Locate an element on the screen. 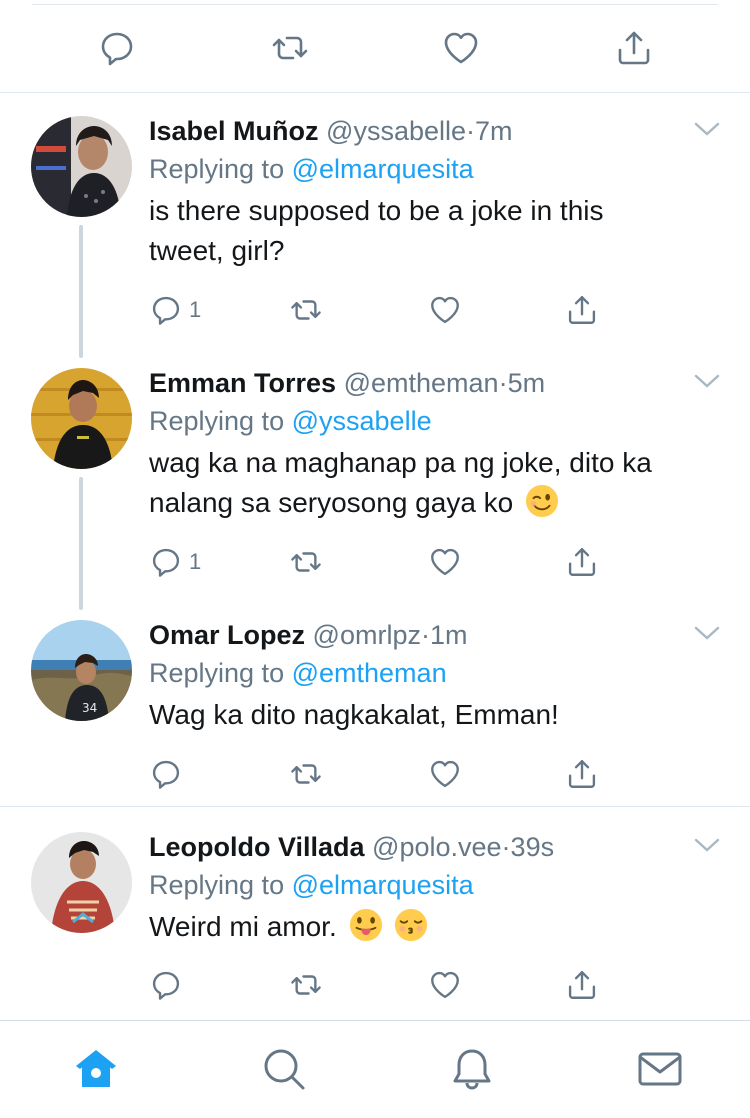  display-name: Isabel Muñoz is located at coordinates (234, 131).